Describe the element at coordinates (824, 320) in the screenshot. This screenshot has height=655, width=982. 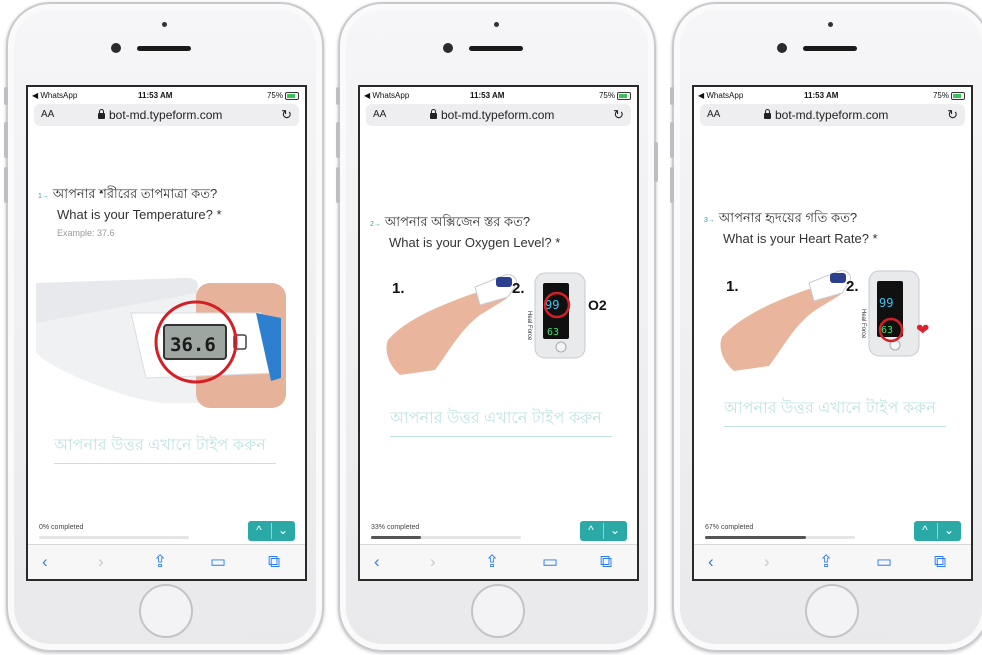
I see `heart-rate-monitor-image: 1. 2. 99 63 Heal Force ❤` at that location.